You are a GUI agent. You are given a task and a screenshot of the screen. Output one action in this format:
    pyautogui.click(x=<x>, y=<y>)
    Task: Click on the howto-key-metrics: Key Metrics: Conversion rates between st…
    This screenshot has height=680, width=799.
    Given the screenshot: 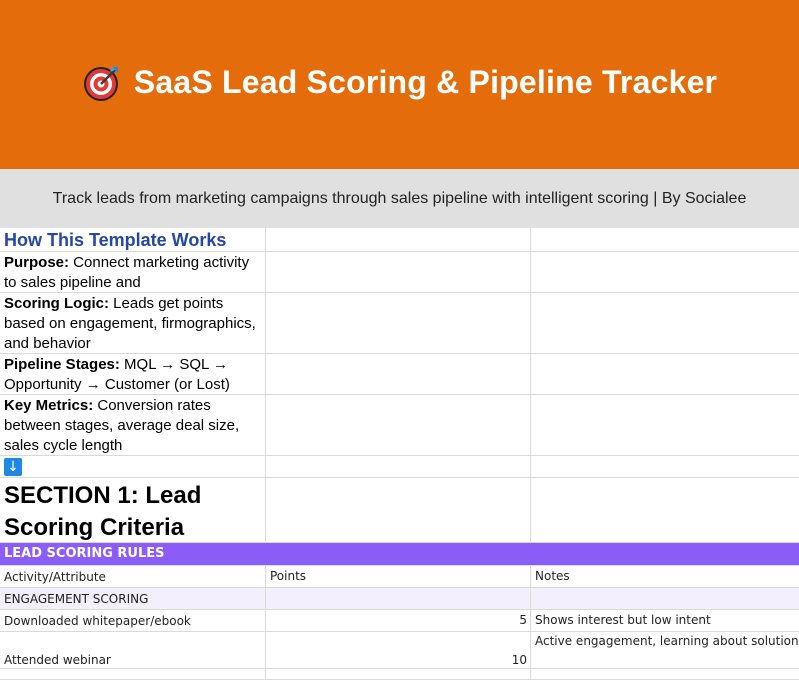 What is the action you would take?
    pyautogui.click(x=133, y=425)
    